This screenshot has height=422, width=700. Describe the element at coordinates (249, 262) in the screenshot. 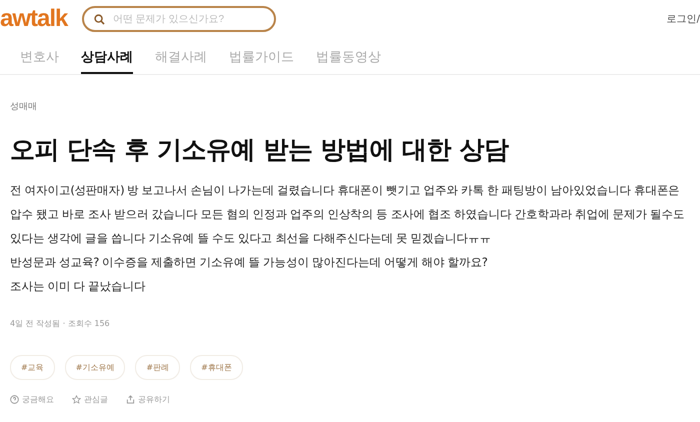

I see `post-paragraph: 반성문과 성교육? 이수증을 제출하면 기소유예 뜰 가능성이 많아진다는데 어떻게 해야 할까요?` at that location.